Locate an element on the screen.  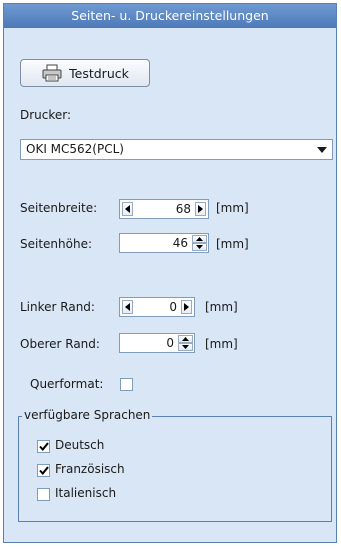
page-height-input: 46 is located at coordinates (164, 243).